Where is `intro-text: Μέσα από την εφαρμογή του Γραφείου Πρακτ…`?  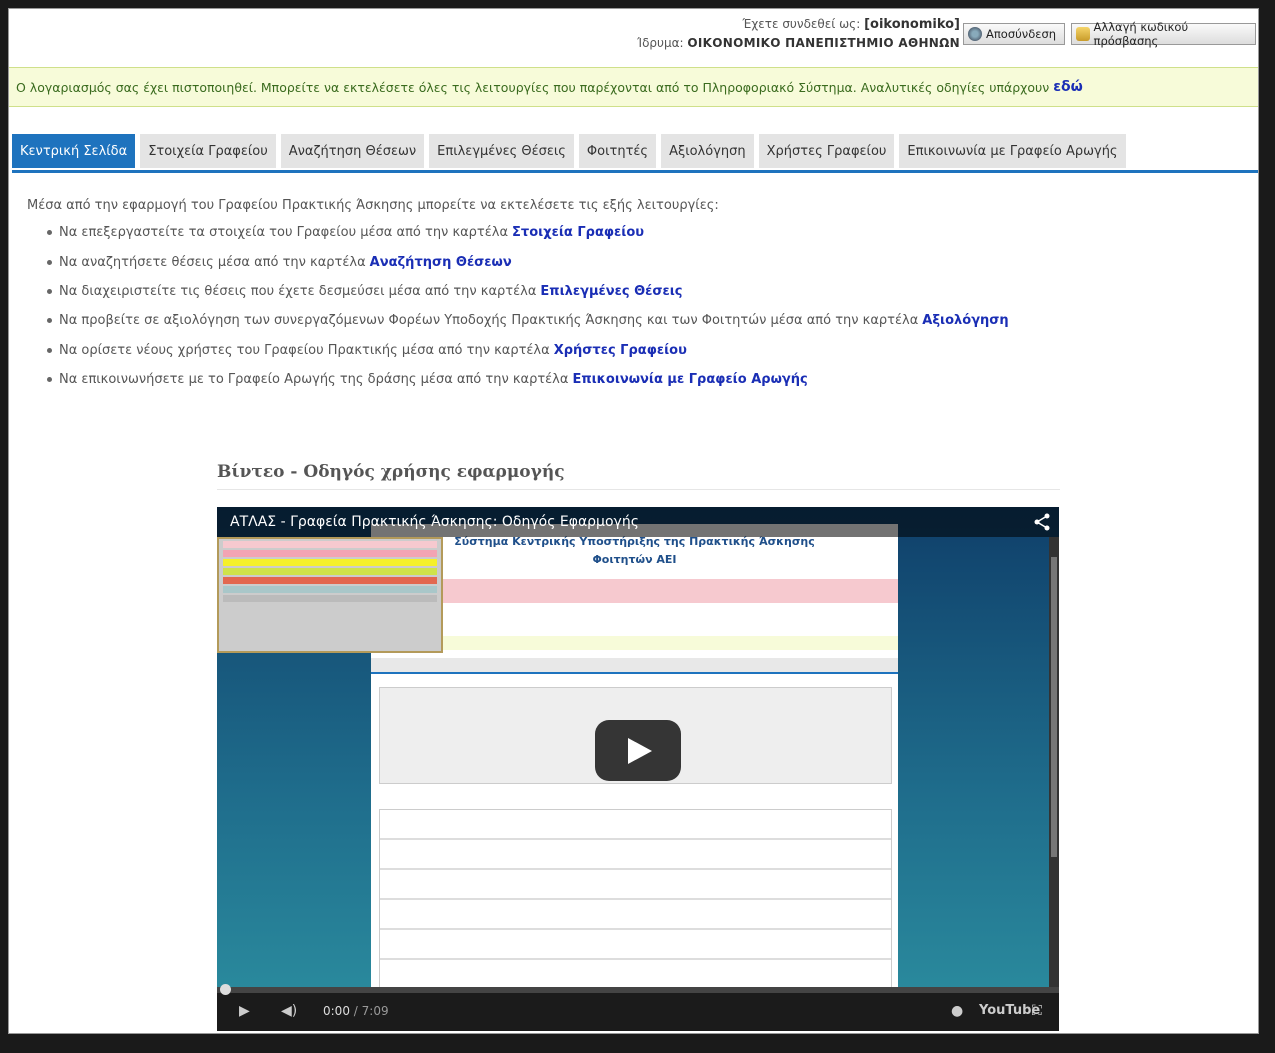 intro-text: Μέσα από την εφαρμογή του Γραφείου Πρακτ… is located at coordinates (373, 205).